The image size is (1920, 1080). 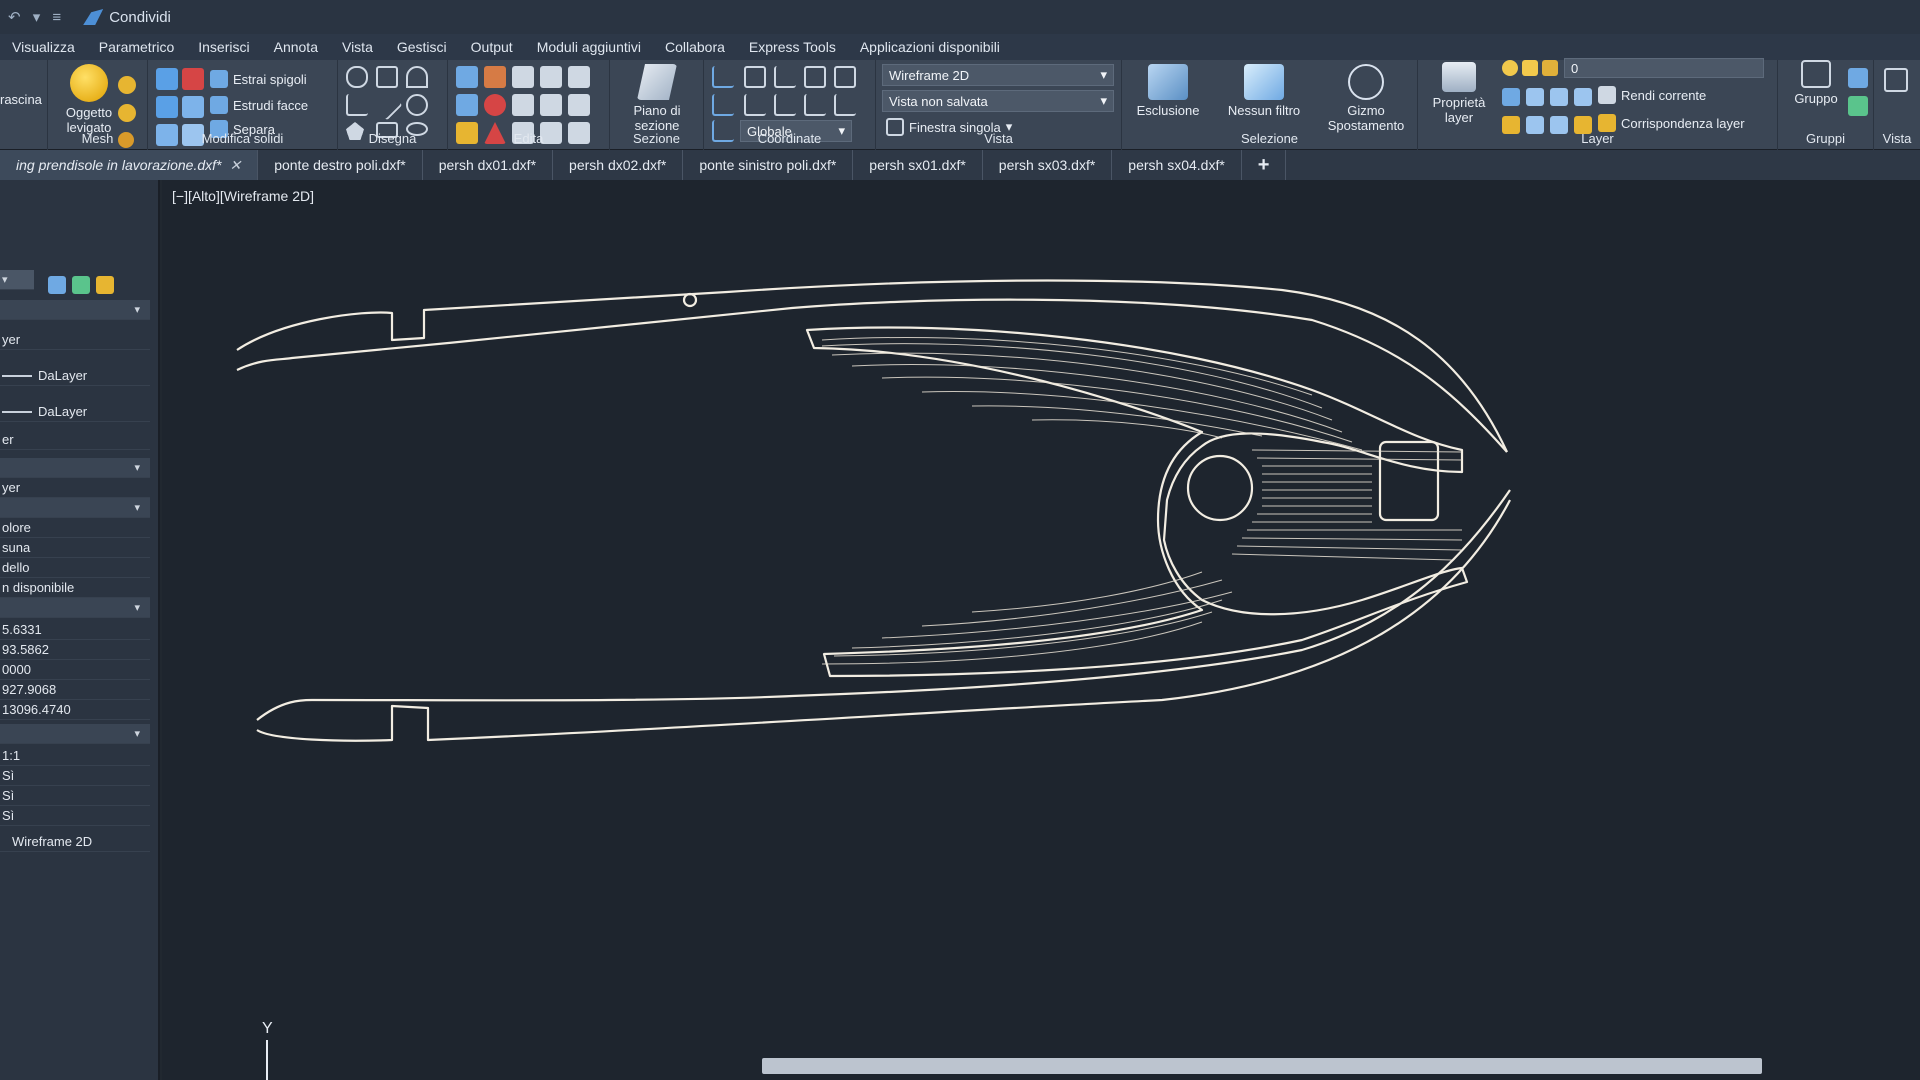 I want to click on ribbon-tab-vista: Vista, so click(x=357, y=47).